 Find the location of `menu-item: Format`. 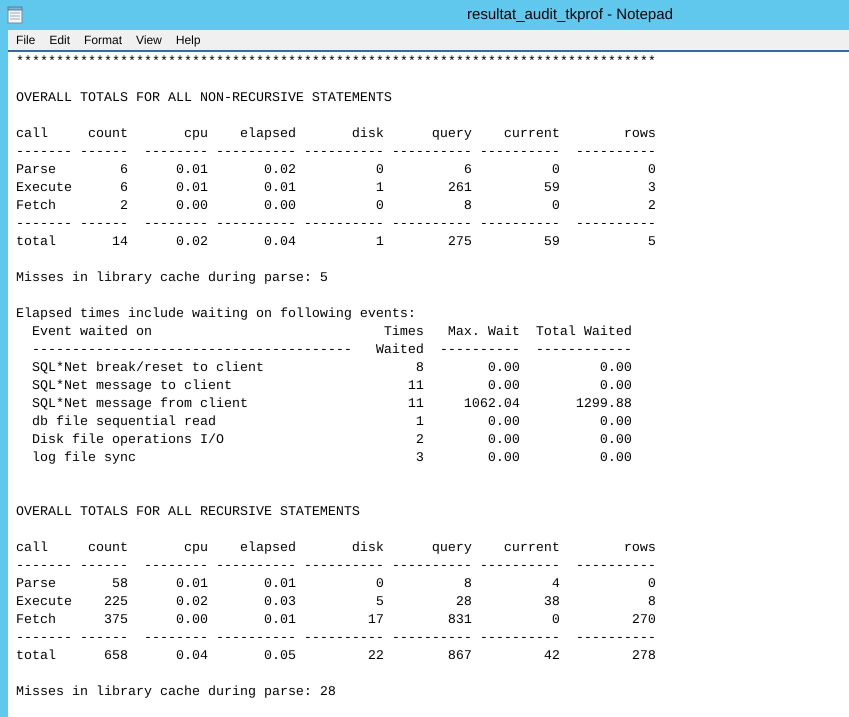

menu-item: Format is located at coordinates (103, 40).